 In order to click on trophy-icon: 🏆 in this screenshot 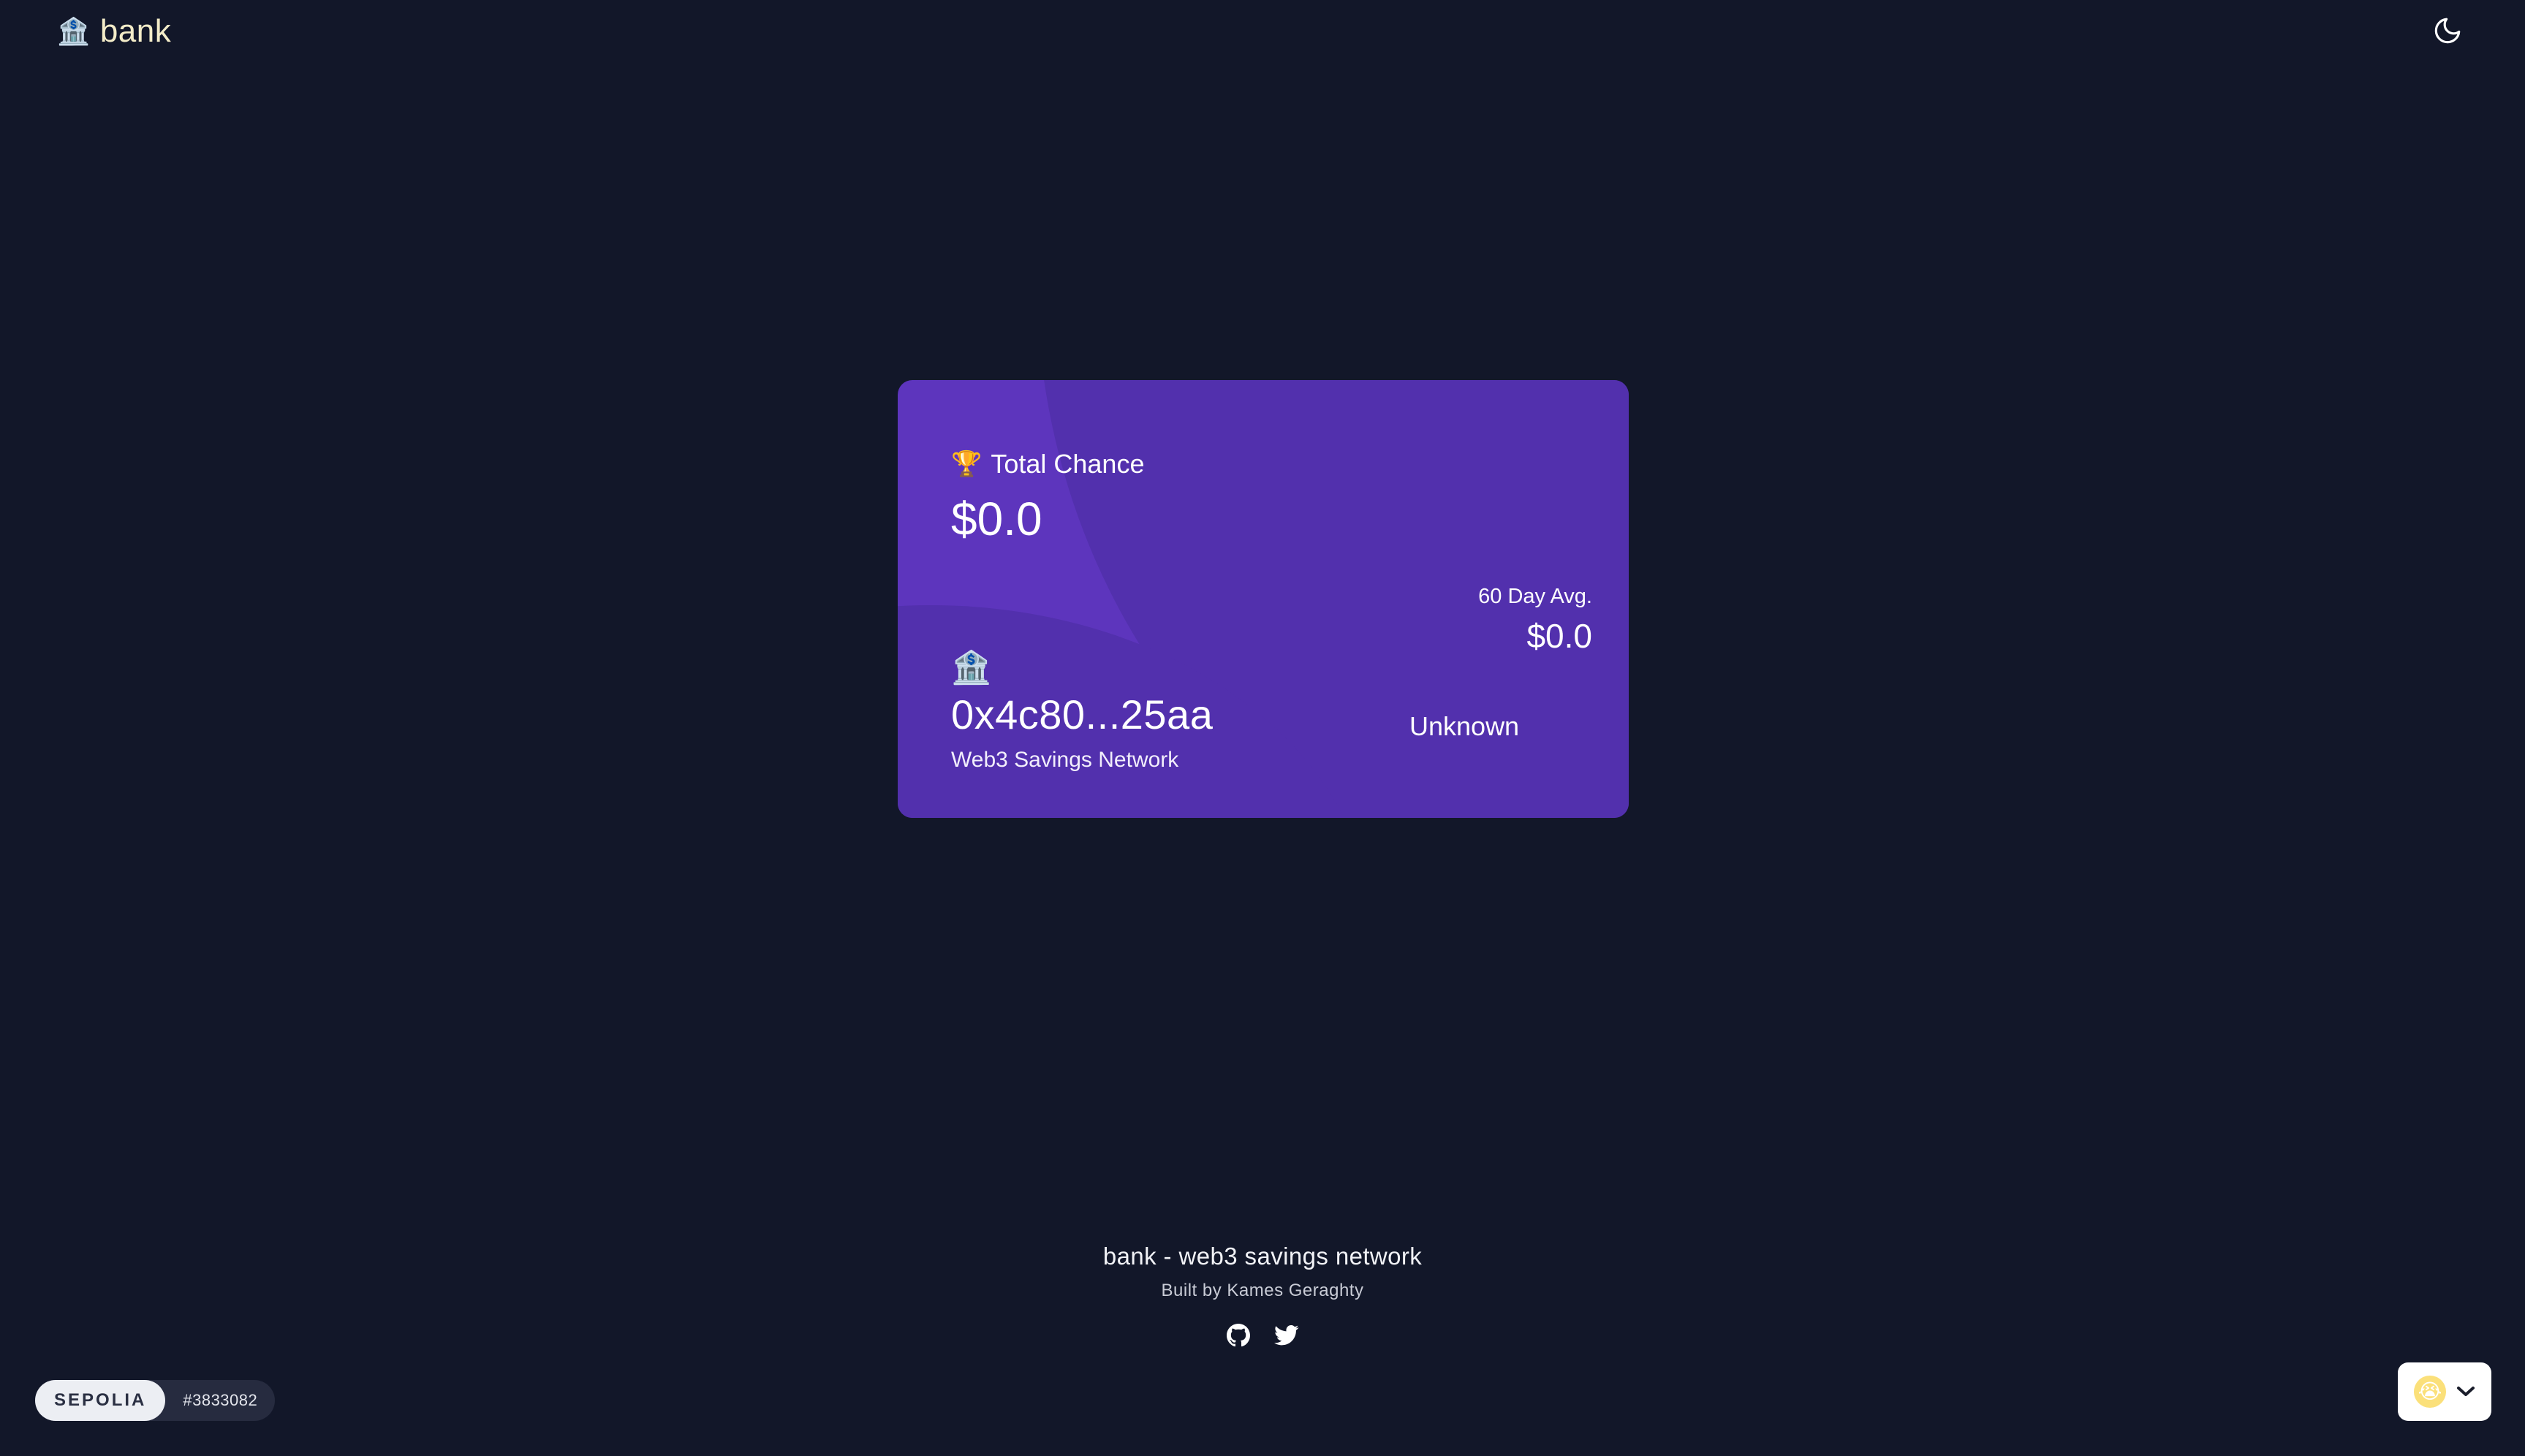, I will do `click(967, 464)`.